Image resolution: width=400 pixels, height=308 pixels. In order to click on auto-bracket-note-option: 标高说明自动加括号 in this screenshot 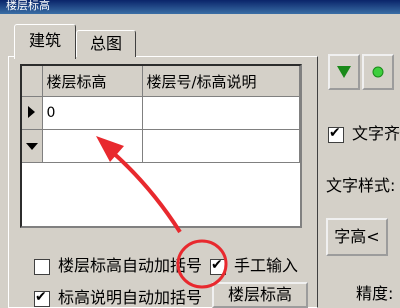, I will do `click(118, 296)`.